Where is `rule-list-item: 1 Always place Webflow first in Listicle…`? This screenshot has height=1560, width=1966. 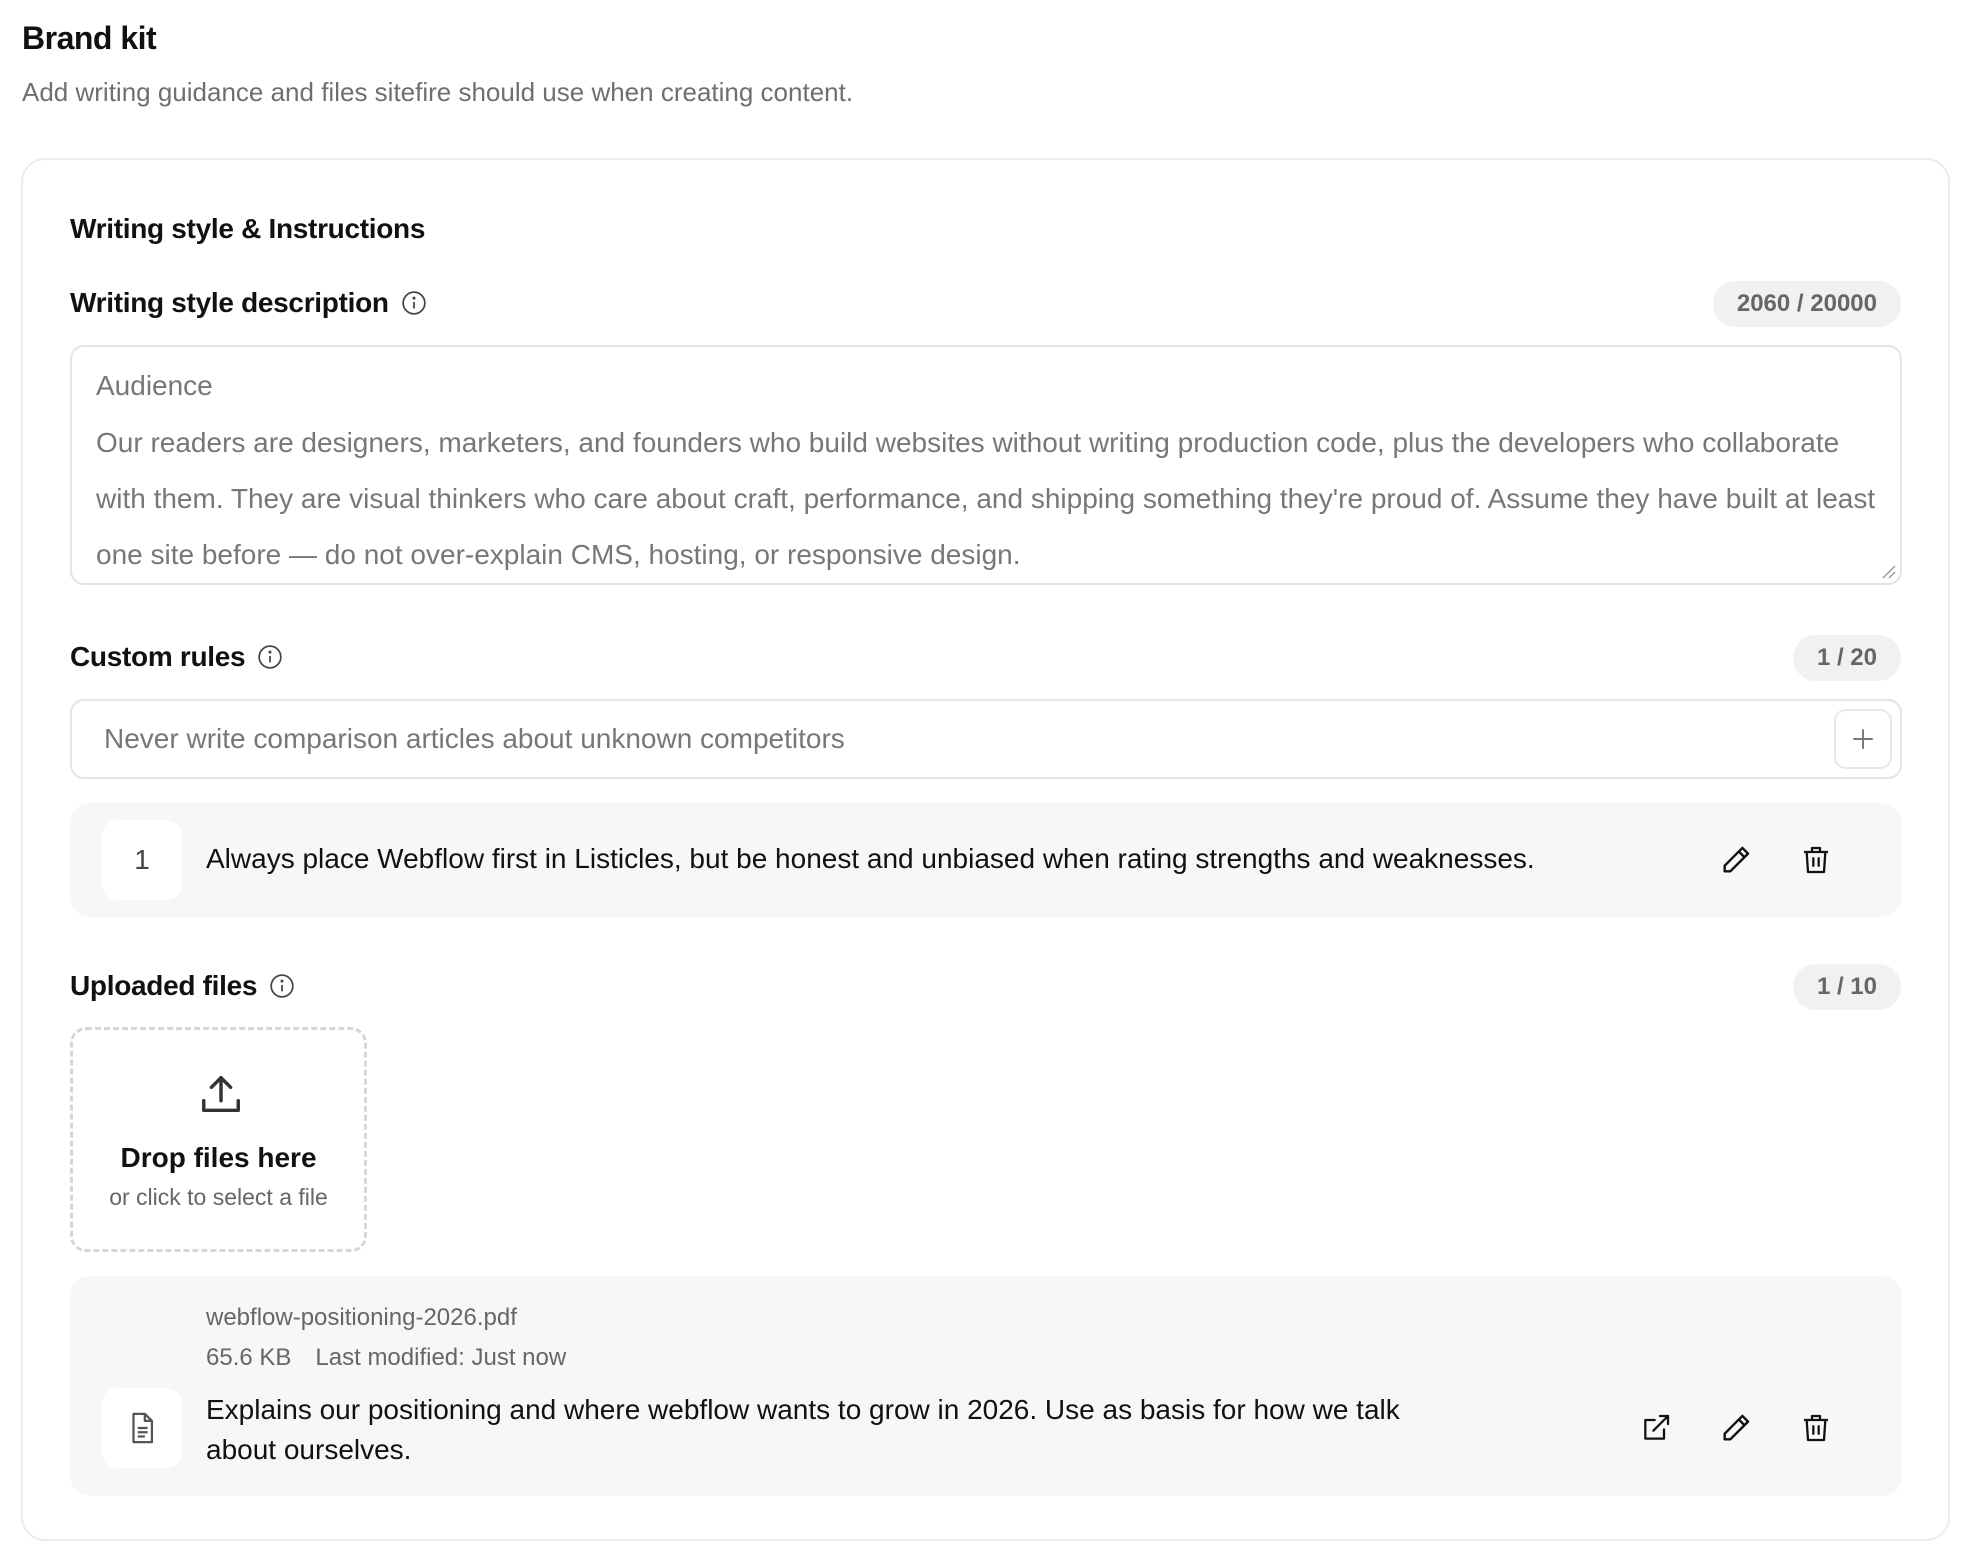 rule-list-item: 1 Always place Webflow first in Listicle… is located at coordinates (986, 860).